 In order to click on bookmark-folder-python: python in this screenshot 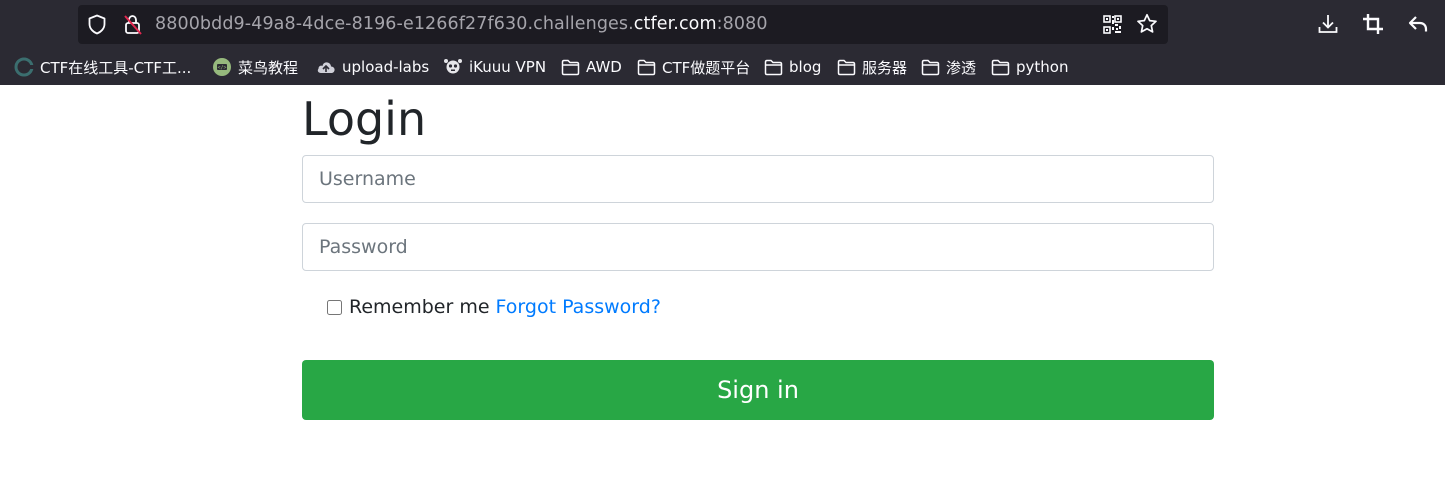, I will do `click(1029, 67)`.